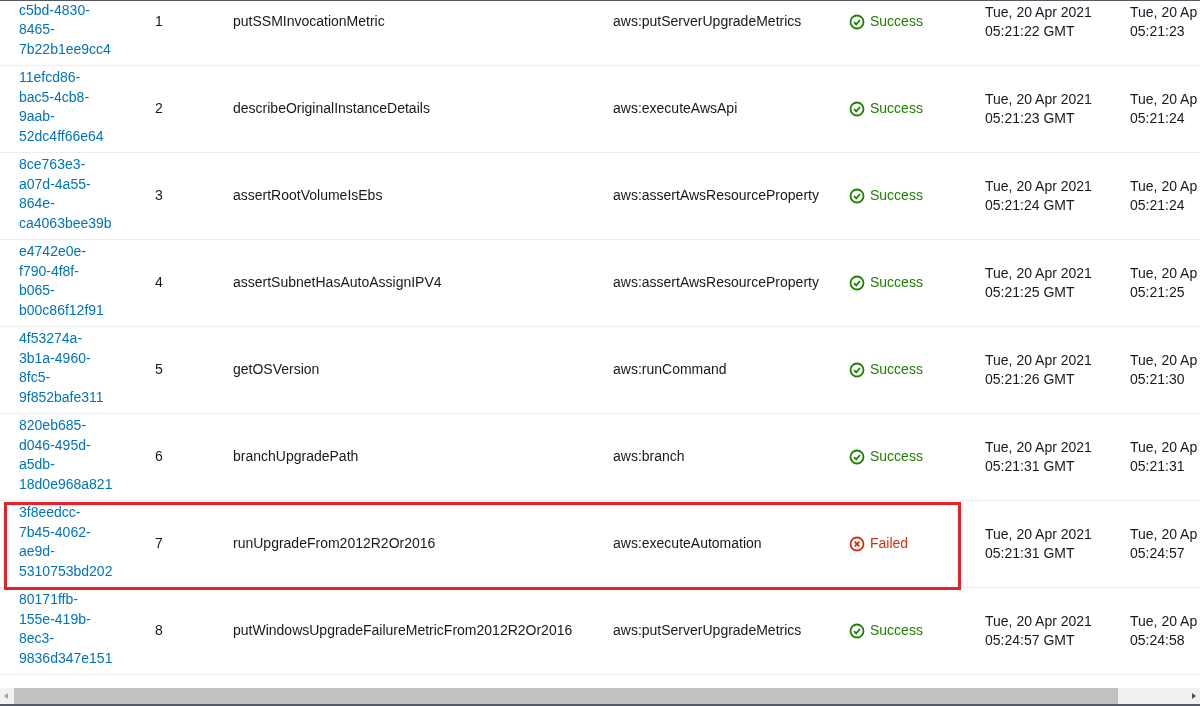 The height and width of the screenshot is (706, 1200). Describe the element at coordinates (159, 196) in the screenshot. I see `step-number: 3` at that location.